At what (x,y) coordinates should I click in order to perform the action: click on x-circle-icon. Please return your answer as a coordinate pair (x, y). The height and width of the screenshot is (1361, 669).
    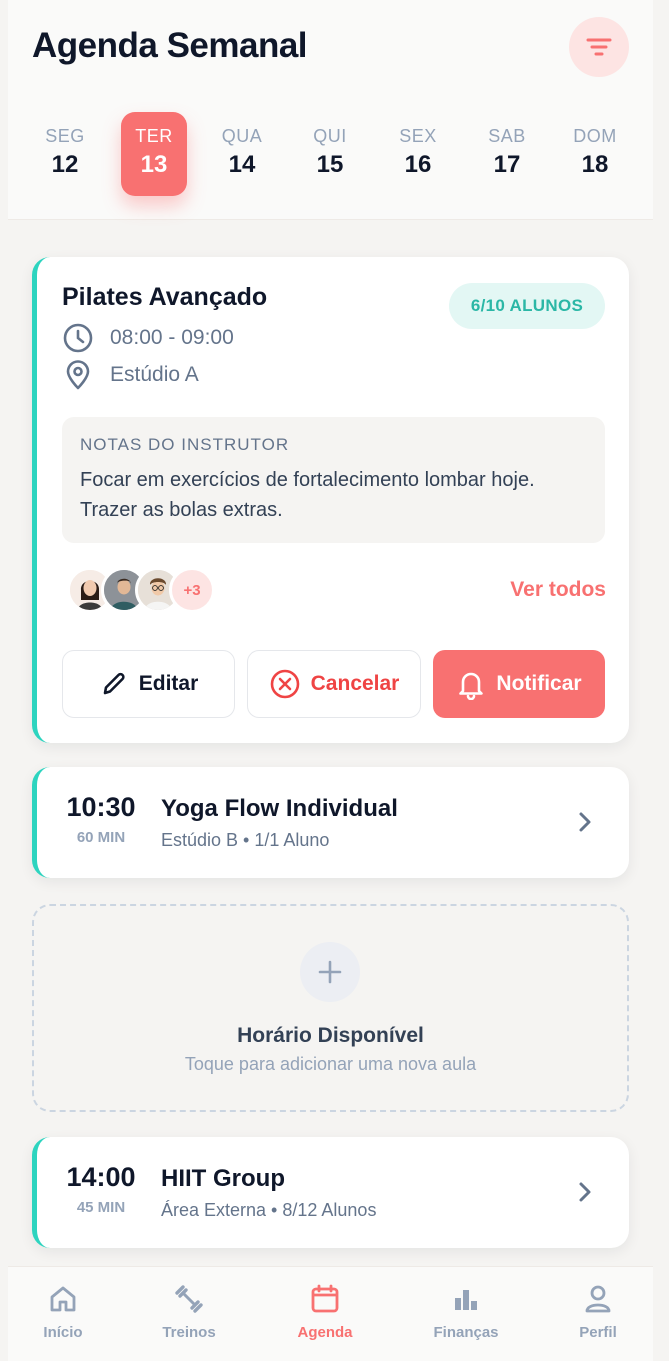
    Looking at the image, I should click on (284, 684).